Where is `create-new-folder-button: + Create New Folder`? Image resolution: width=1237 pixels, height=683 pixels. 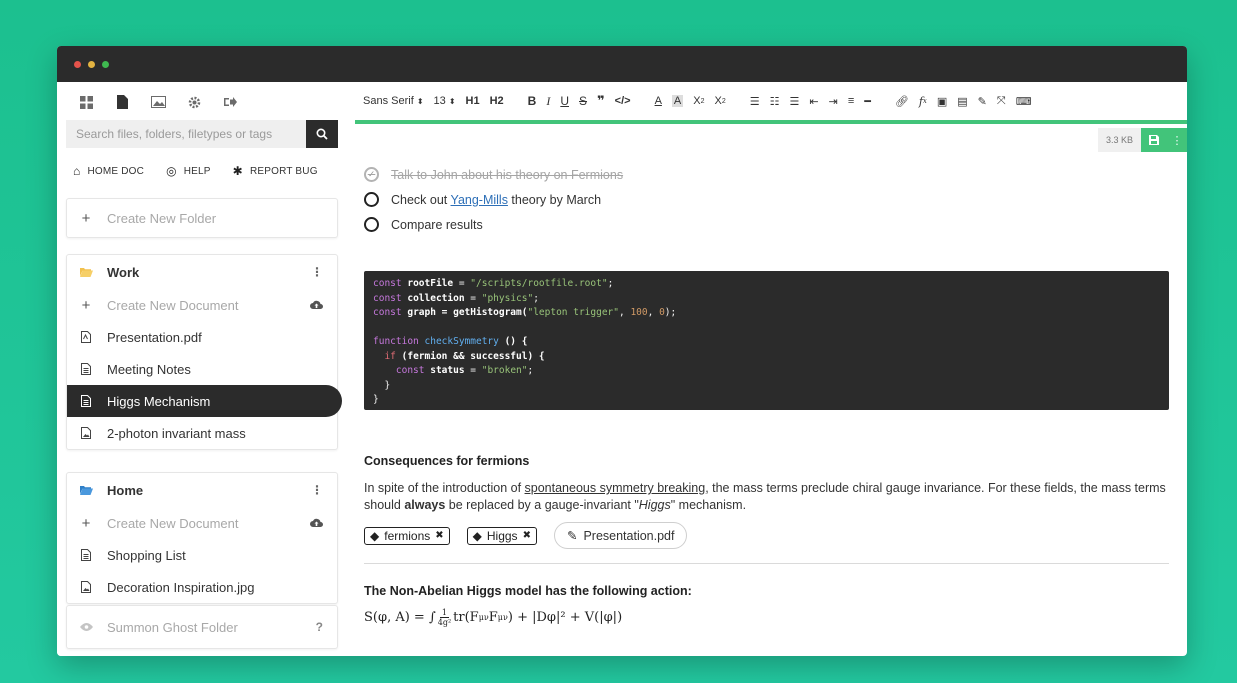
create-new-folder-button: + Create New Folder is located at coordinates (202, 218).